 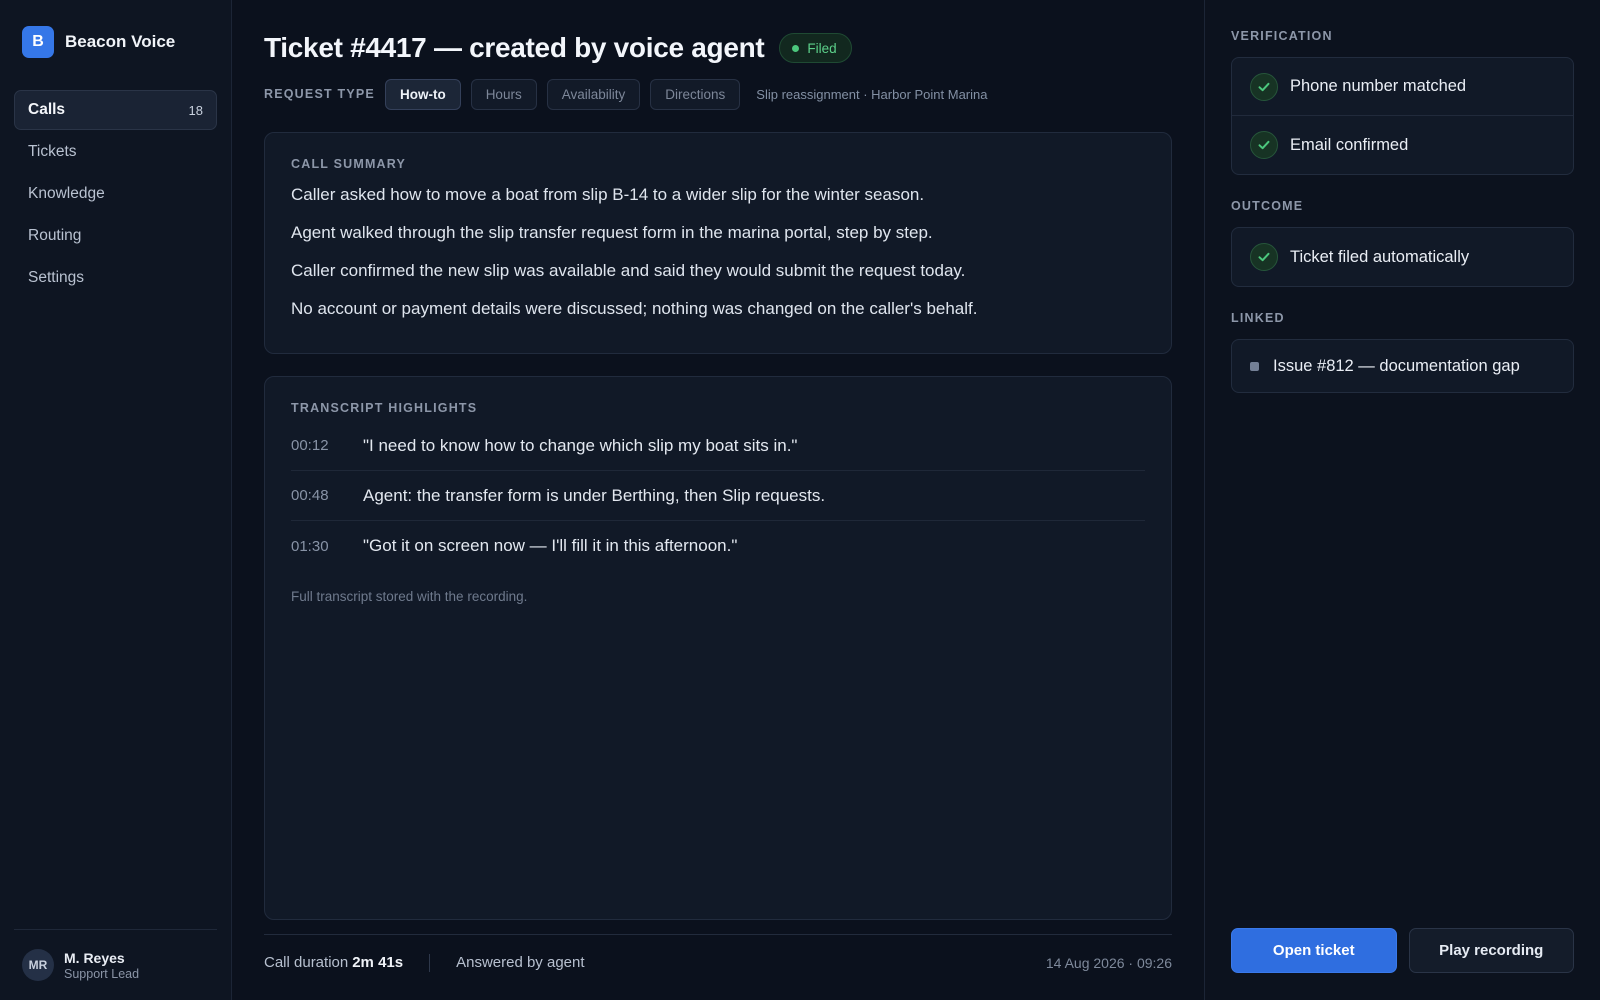 What do you see at coordinates (319, 94) in the screenshot?
I see `request-type-label: REQUEST TYPE` at bounding box center [319, 94].